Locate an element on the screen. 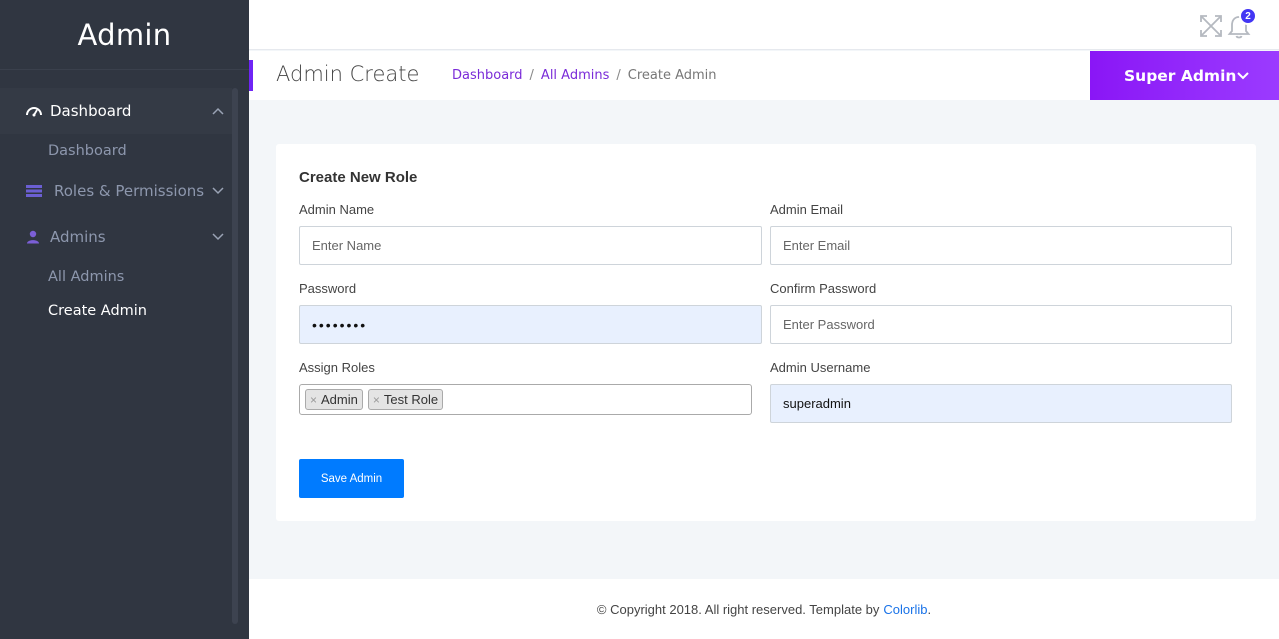  breadcrumb-dashboard: Dashboard is located at coordinates (487, 75).